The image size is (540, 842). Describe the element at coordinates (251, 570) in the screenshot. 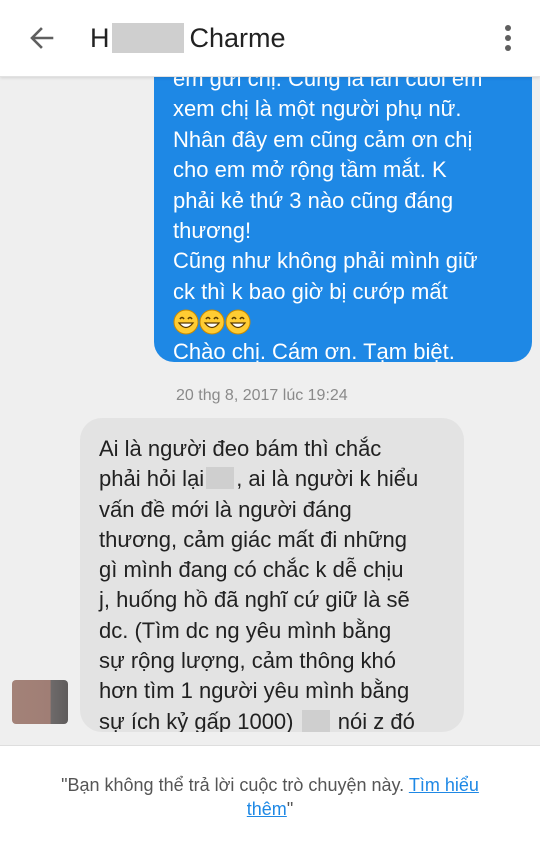

I see `message-line: gì mình đang có chắc k dễ chịu` at that location.